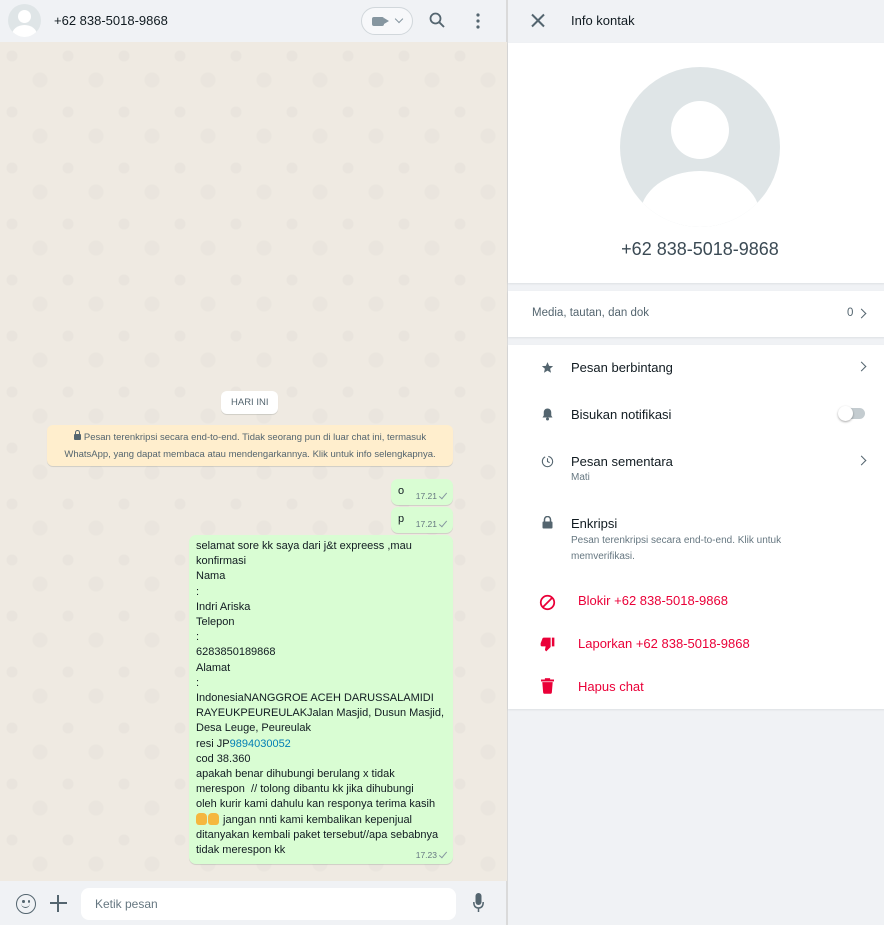 The width and height of the screenshot is (884, 925). What do you see at coordinates (622, 461) in the screenshot?
I see `disappearing-label: Pesan sementara` at bounding box center [622, 461].